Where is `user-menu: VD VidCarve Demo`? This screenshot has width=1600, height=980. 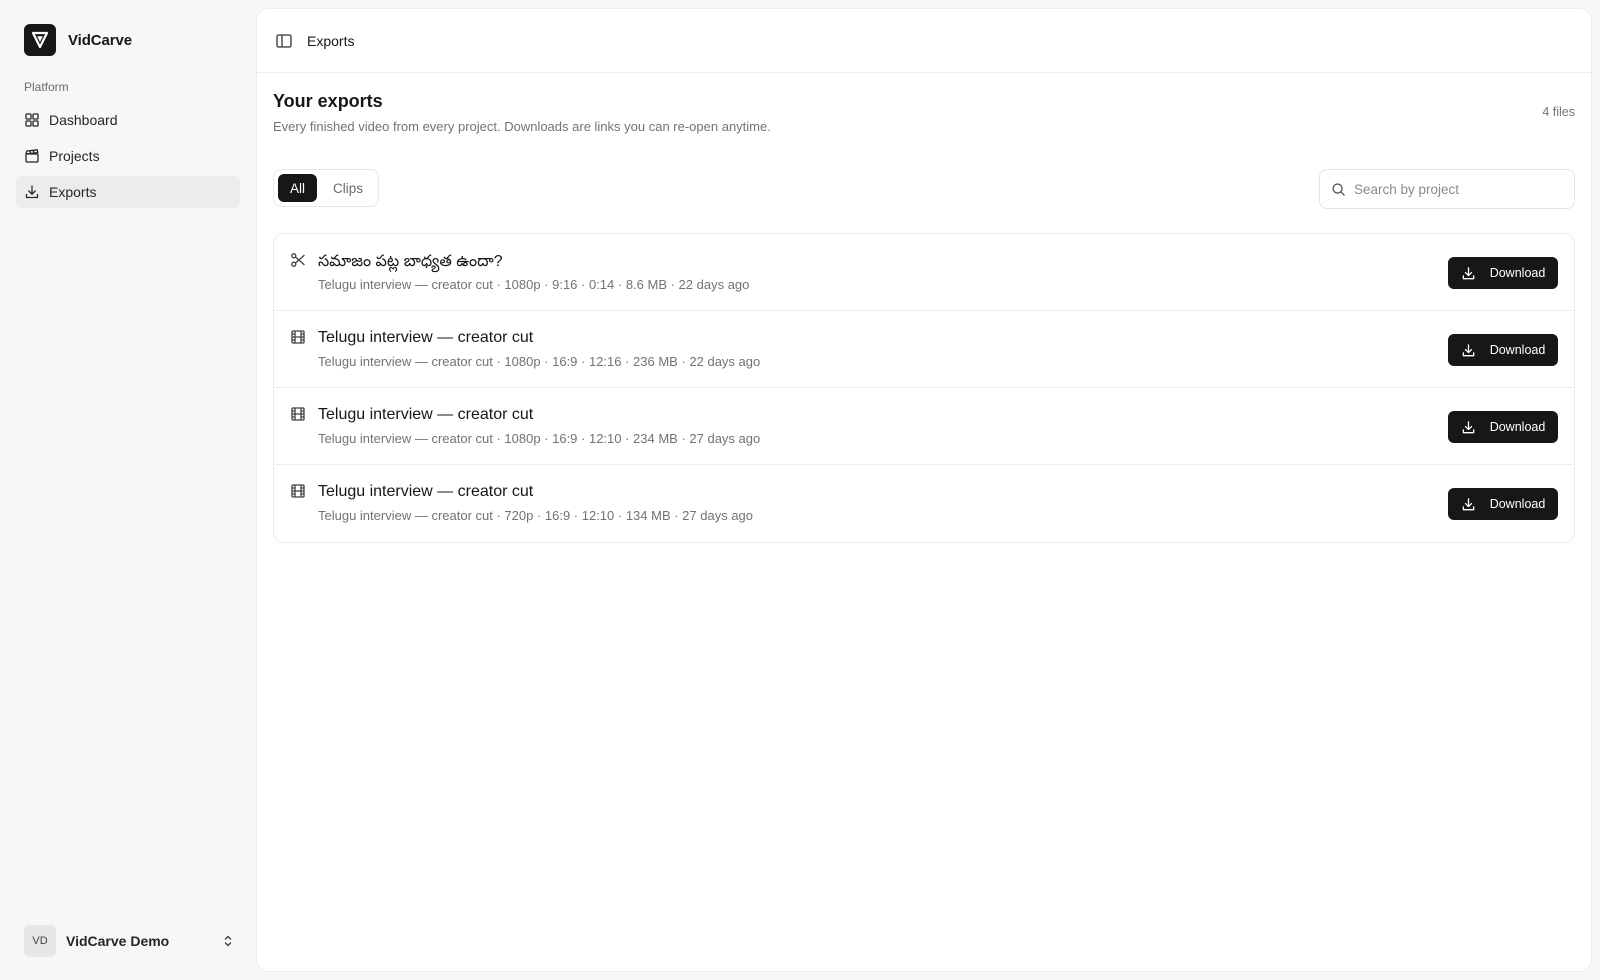 user-menu: VD VidCarve Demo is located at coordinates (130, 941).